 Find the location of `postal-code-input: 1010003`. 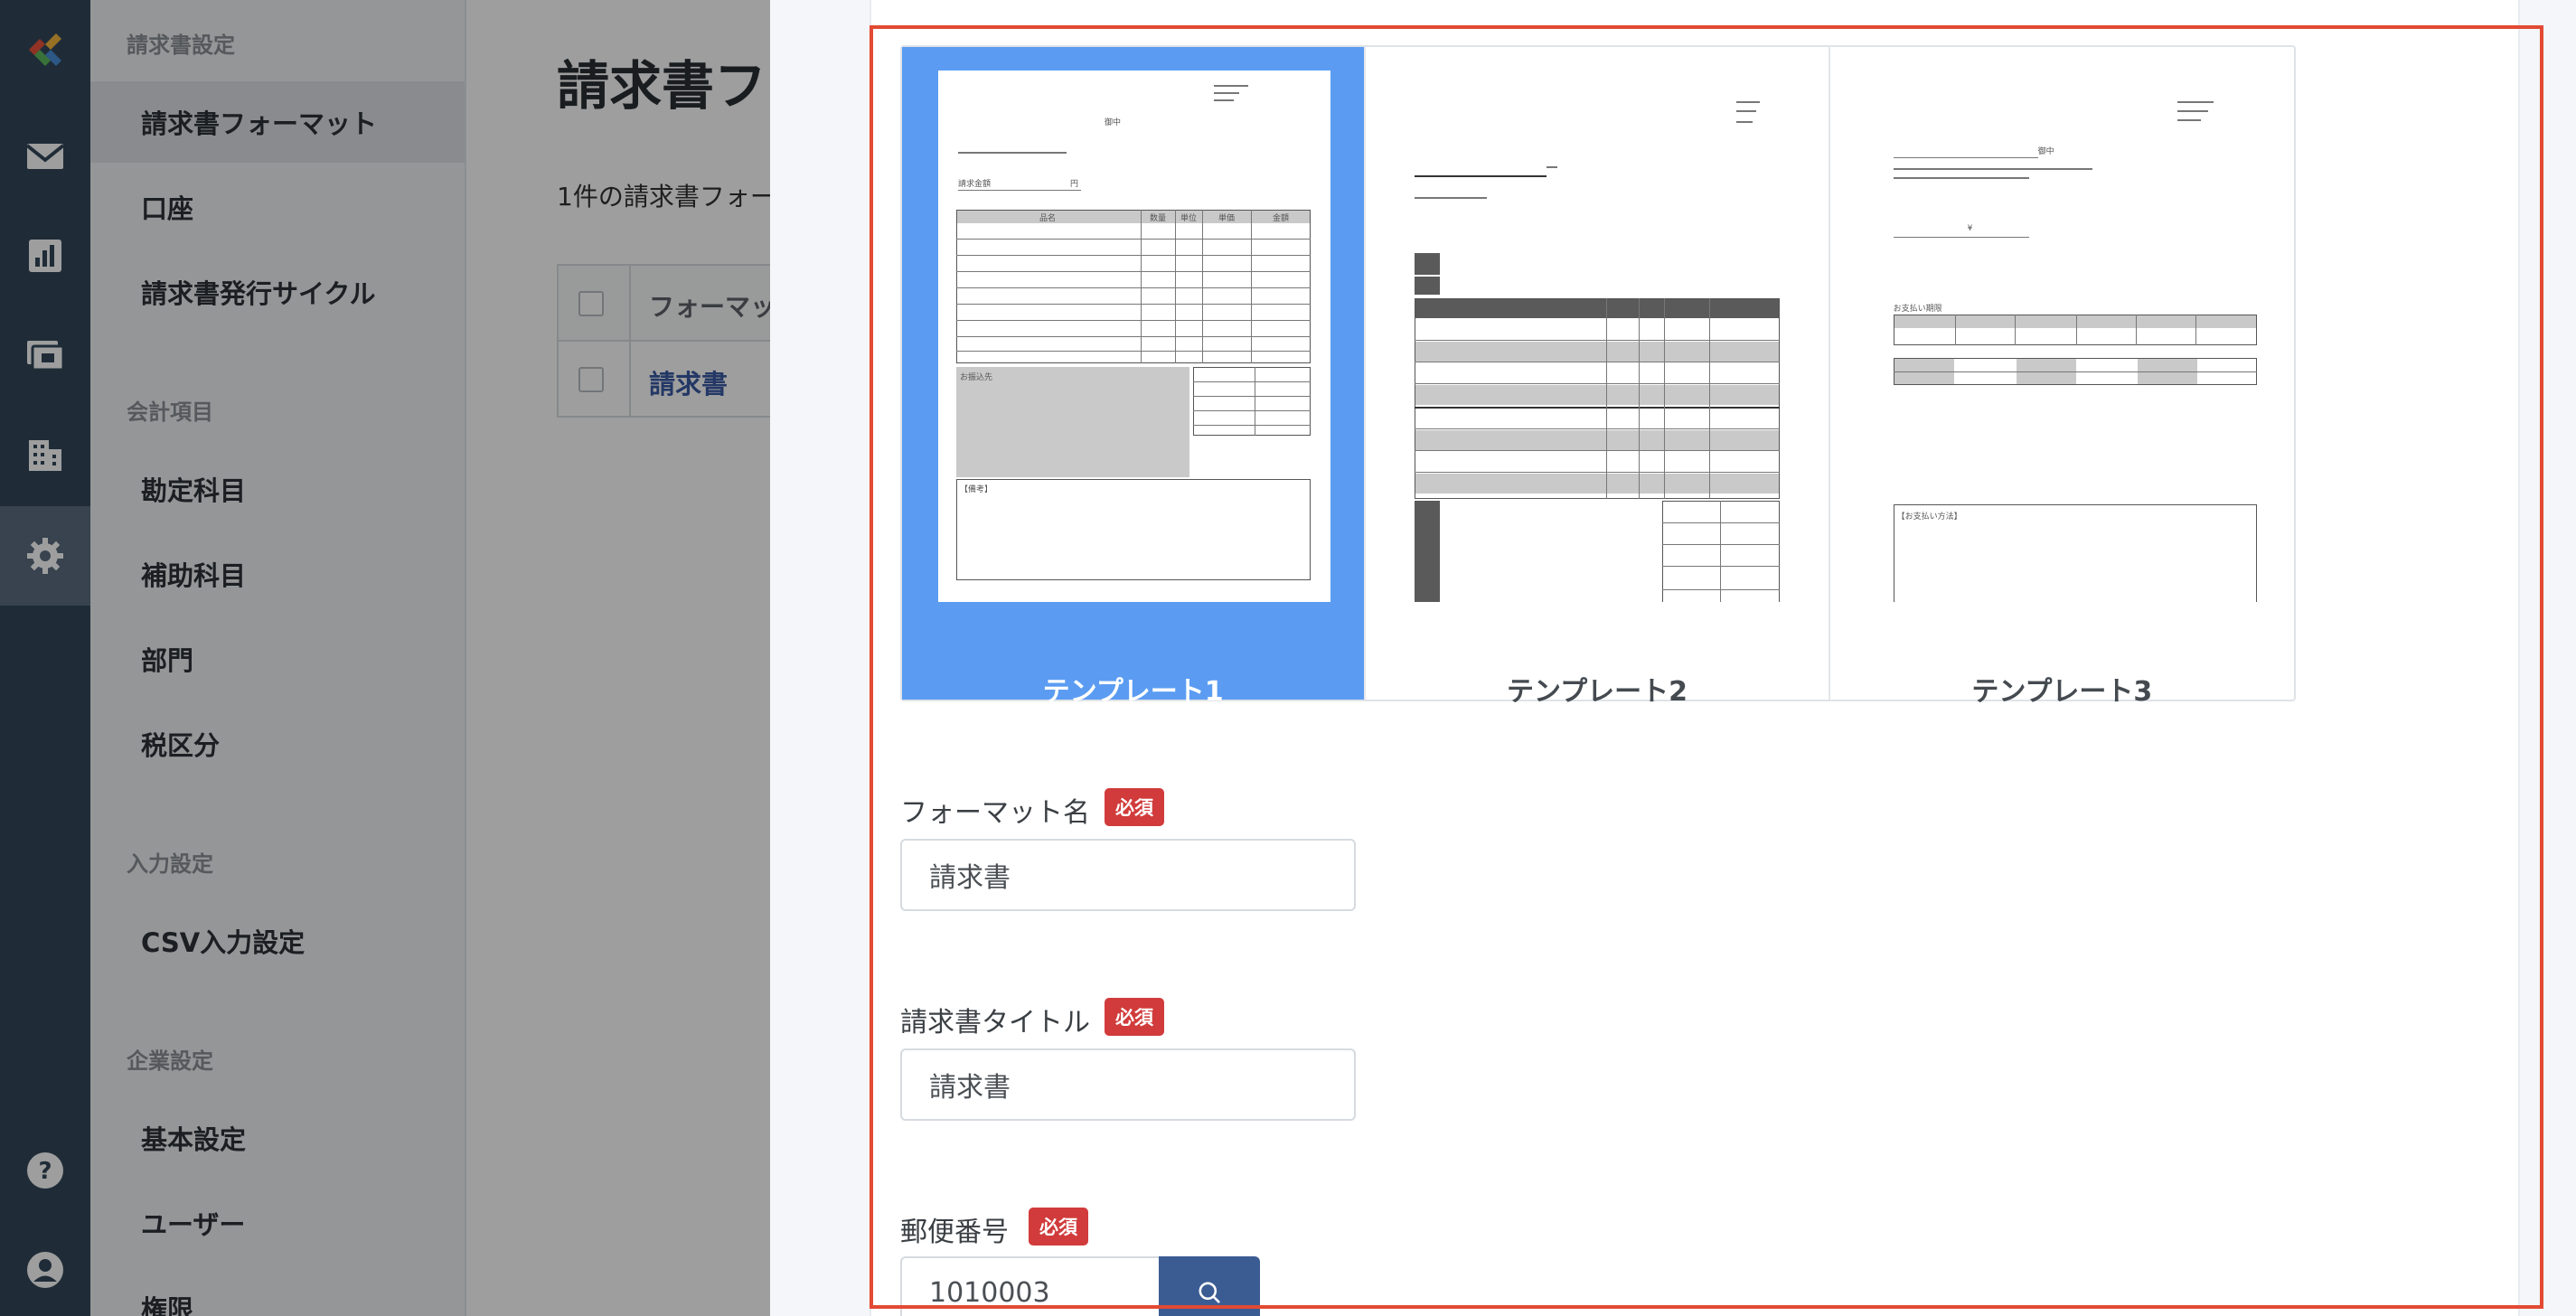

postal-code-input: 1010003 is located at coordinates (1031, 1286).